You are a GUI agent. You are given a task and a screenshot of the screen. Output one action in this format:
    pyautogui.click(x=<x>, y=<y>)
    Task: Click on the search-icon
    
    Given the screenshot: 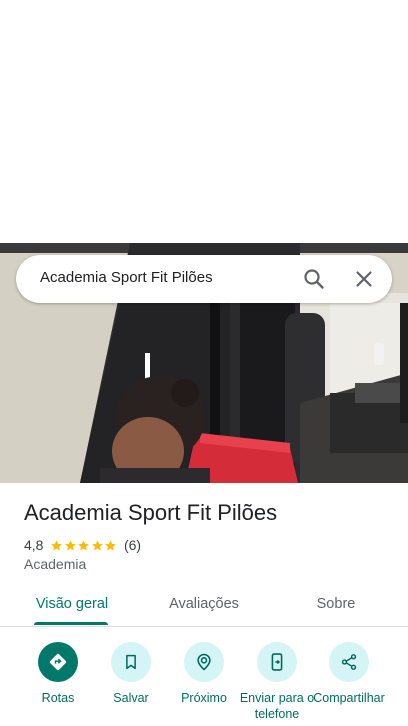 What is the action you would take?
    pyautogui.click(x=314, y=279)
    